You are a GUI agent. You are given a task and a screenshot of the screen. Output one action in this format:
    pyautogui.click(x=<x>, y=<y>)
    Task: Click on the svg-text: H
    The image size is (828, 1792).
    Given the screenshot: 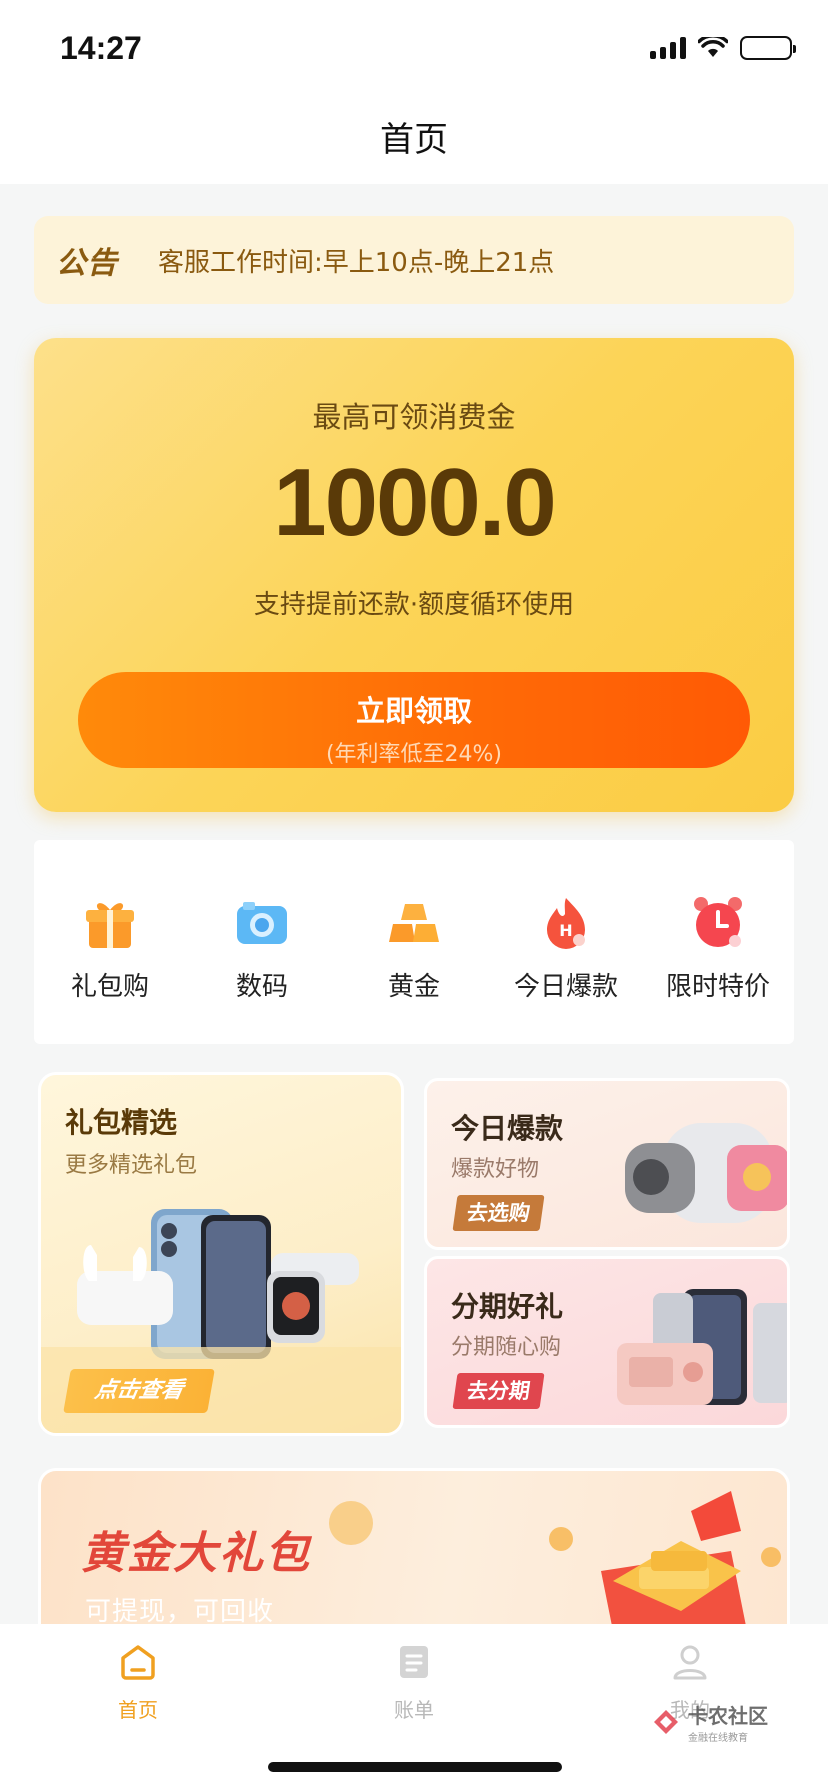 What is the action you would take?
    pyautogui.click(x=565, y=930)
    